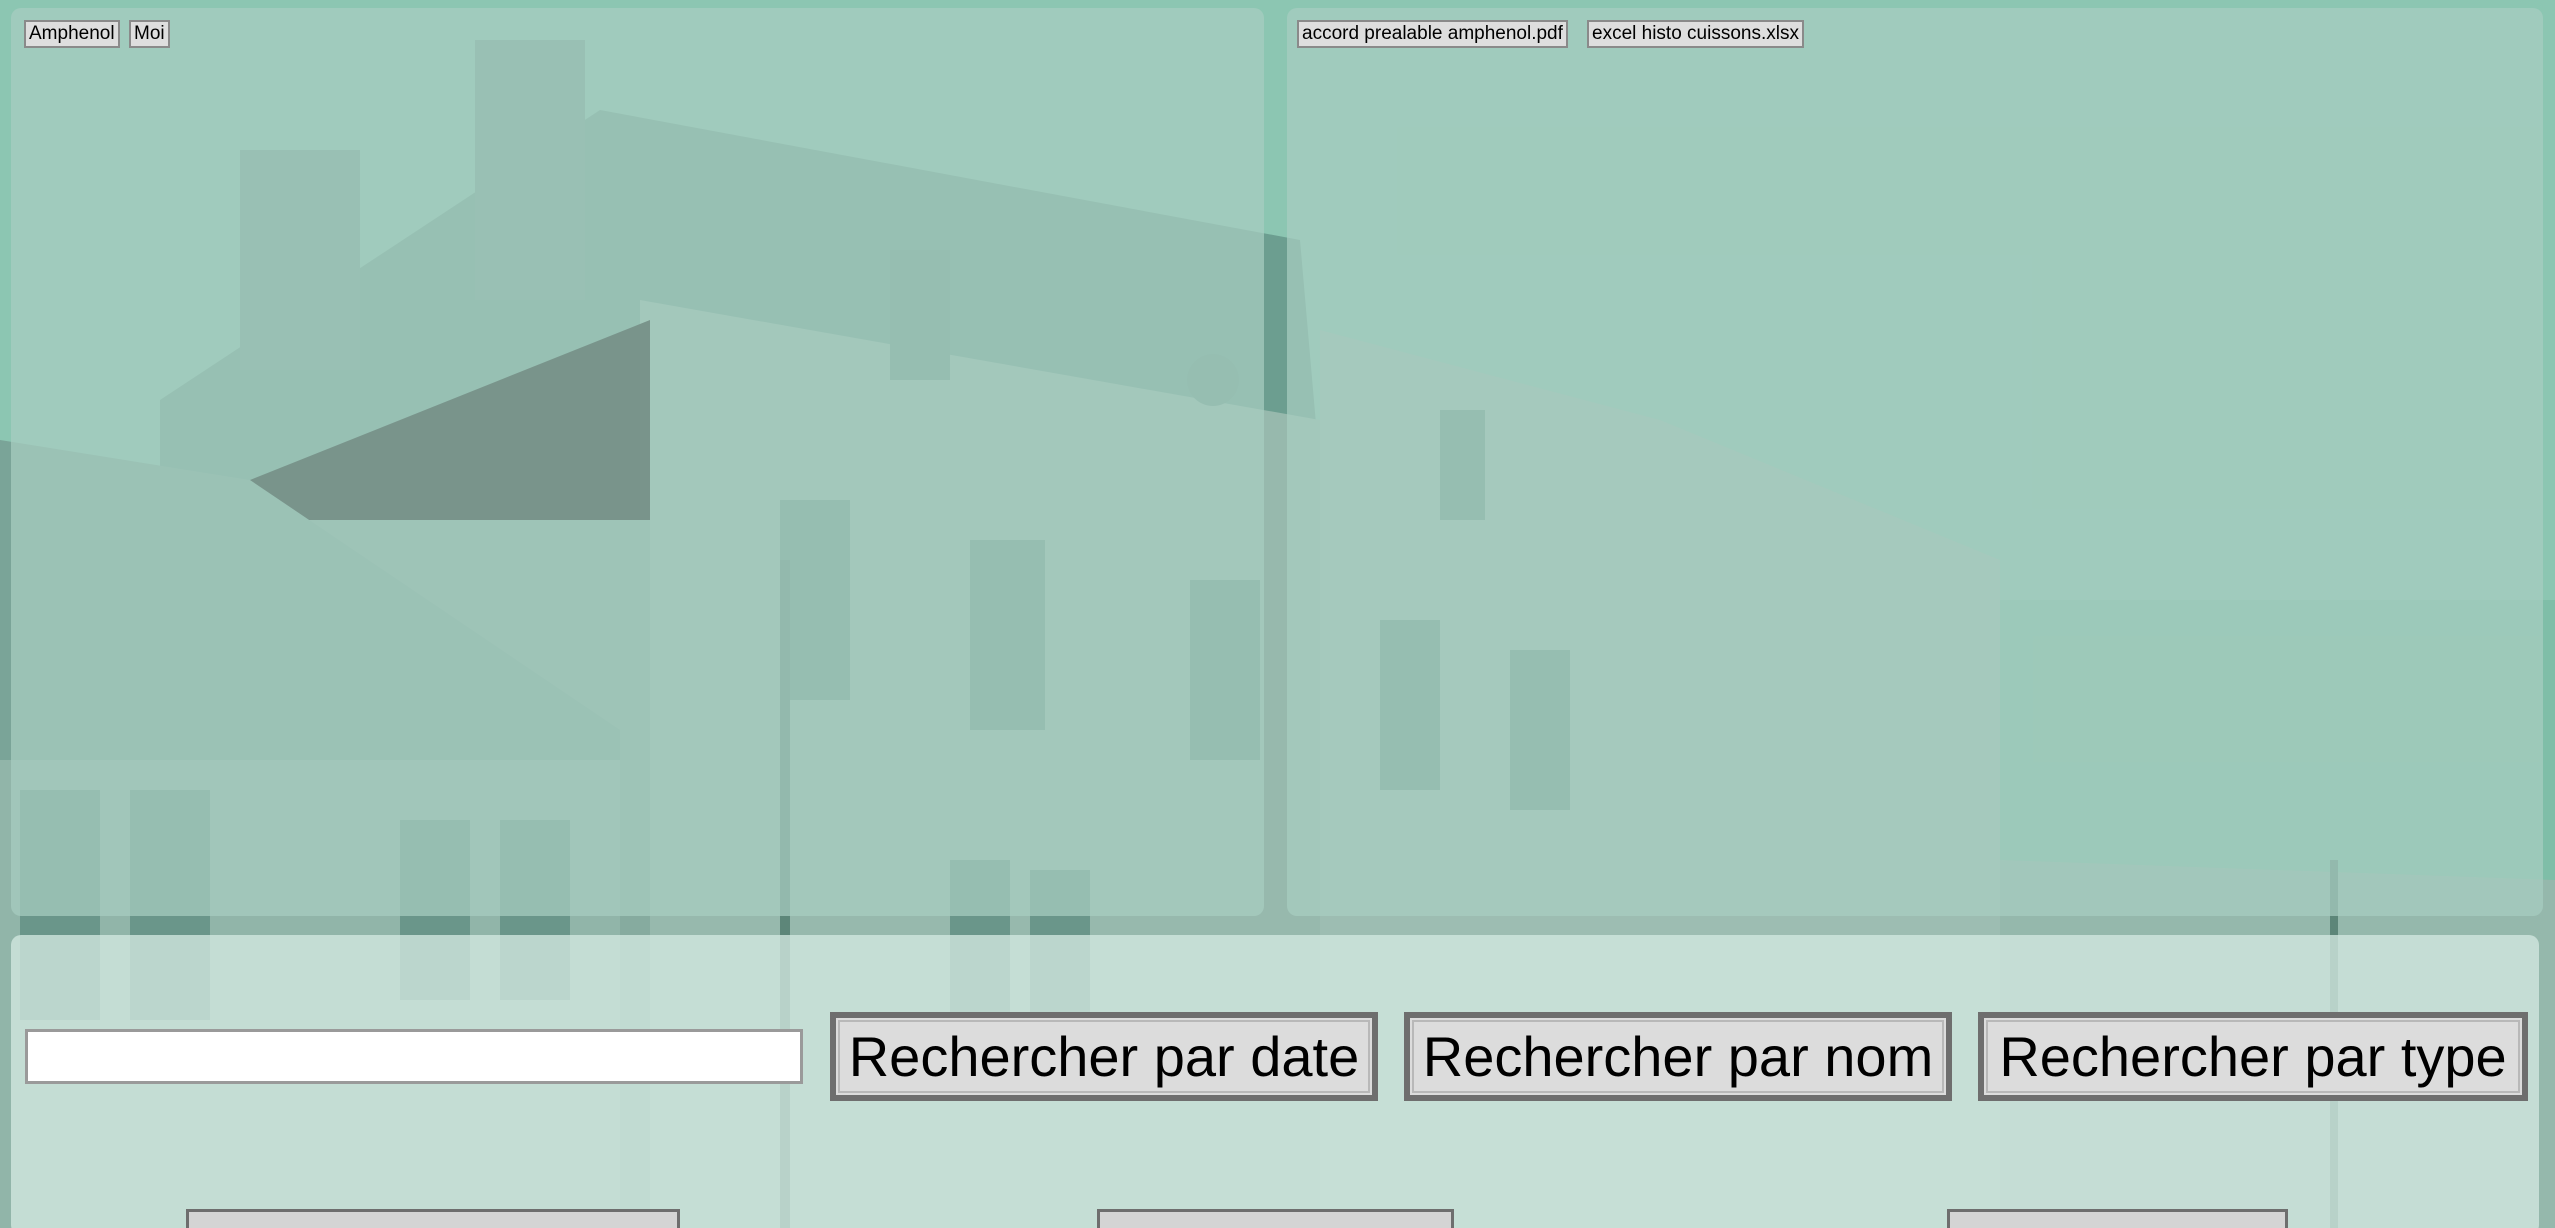 Image resolution: width=2555 pixels, height=1228 pixels. Describe the element at coordinates (1678, 1056) in the screenshot. I see `search-by-name-button: Rechercher par nom` at that location.